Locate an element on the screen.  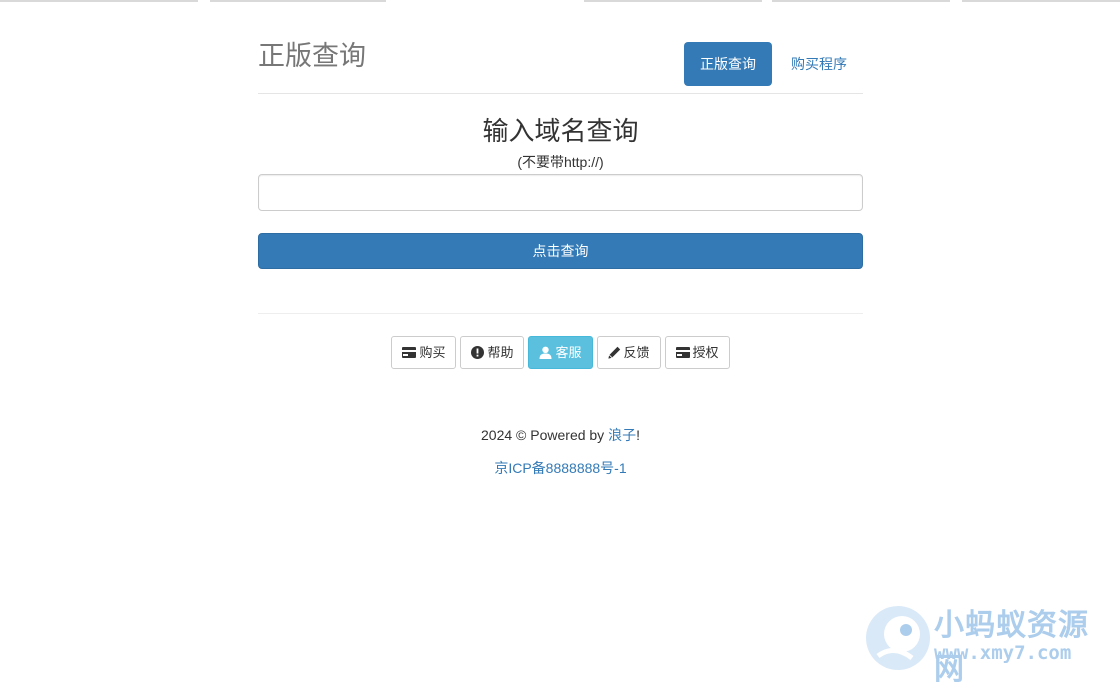
buy-button-label: 购买 is located at coordinates (432, 352).